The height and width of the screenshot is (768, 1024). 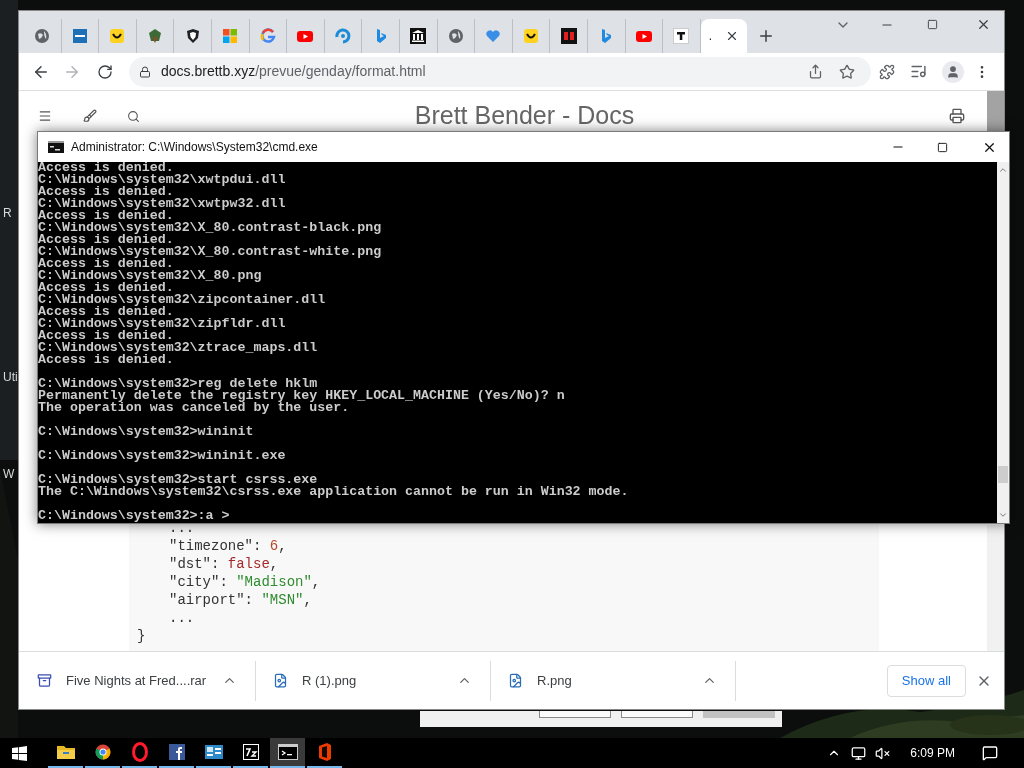 I want to click on console-line: C:\Windows\system32>start csrss.exe, so click(x=178, y=480).